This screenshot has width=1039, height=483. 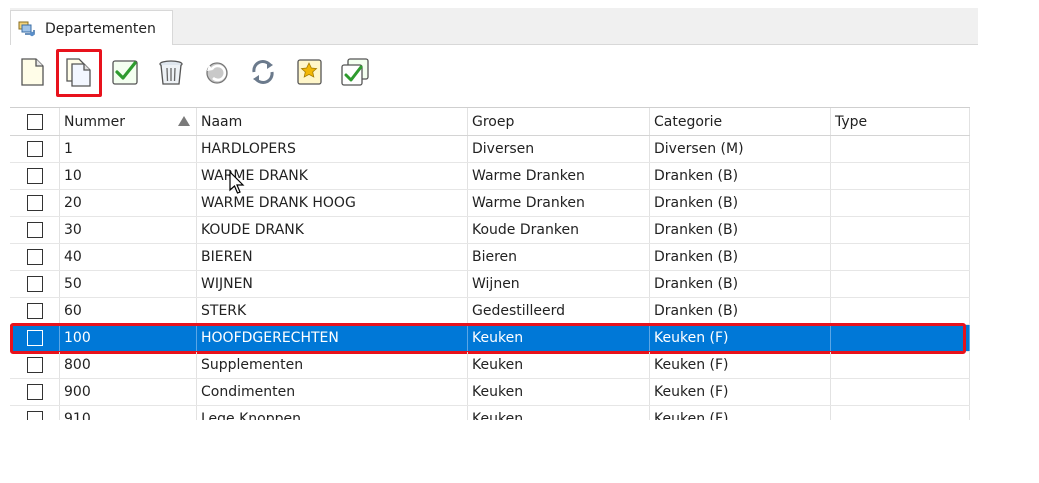 I want to click on refresh-button, so click(x=263, y=72).